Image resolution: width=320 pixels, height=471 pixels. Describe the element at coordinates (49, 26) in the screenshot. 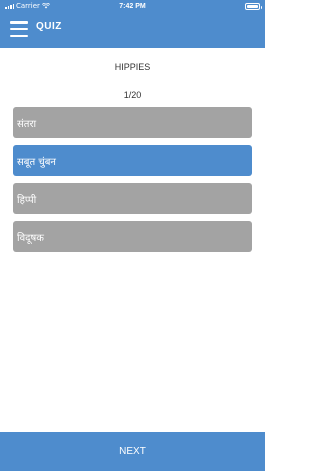

I see `page-title: QUIZ` at that location.